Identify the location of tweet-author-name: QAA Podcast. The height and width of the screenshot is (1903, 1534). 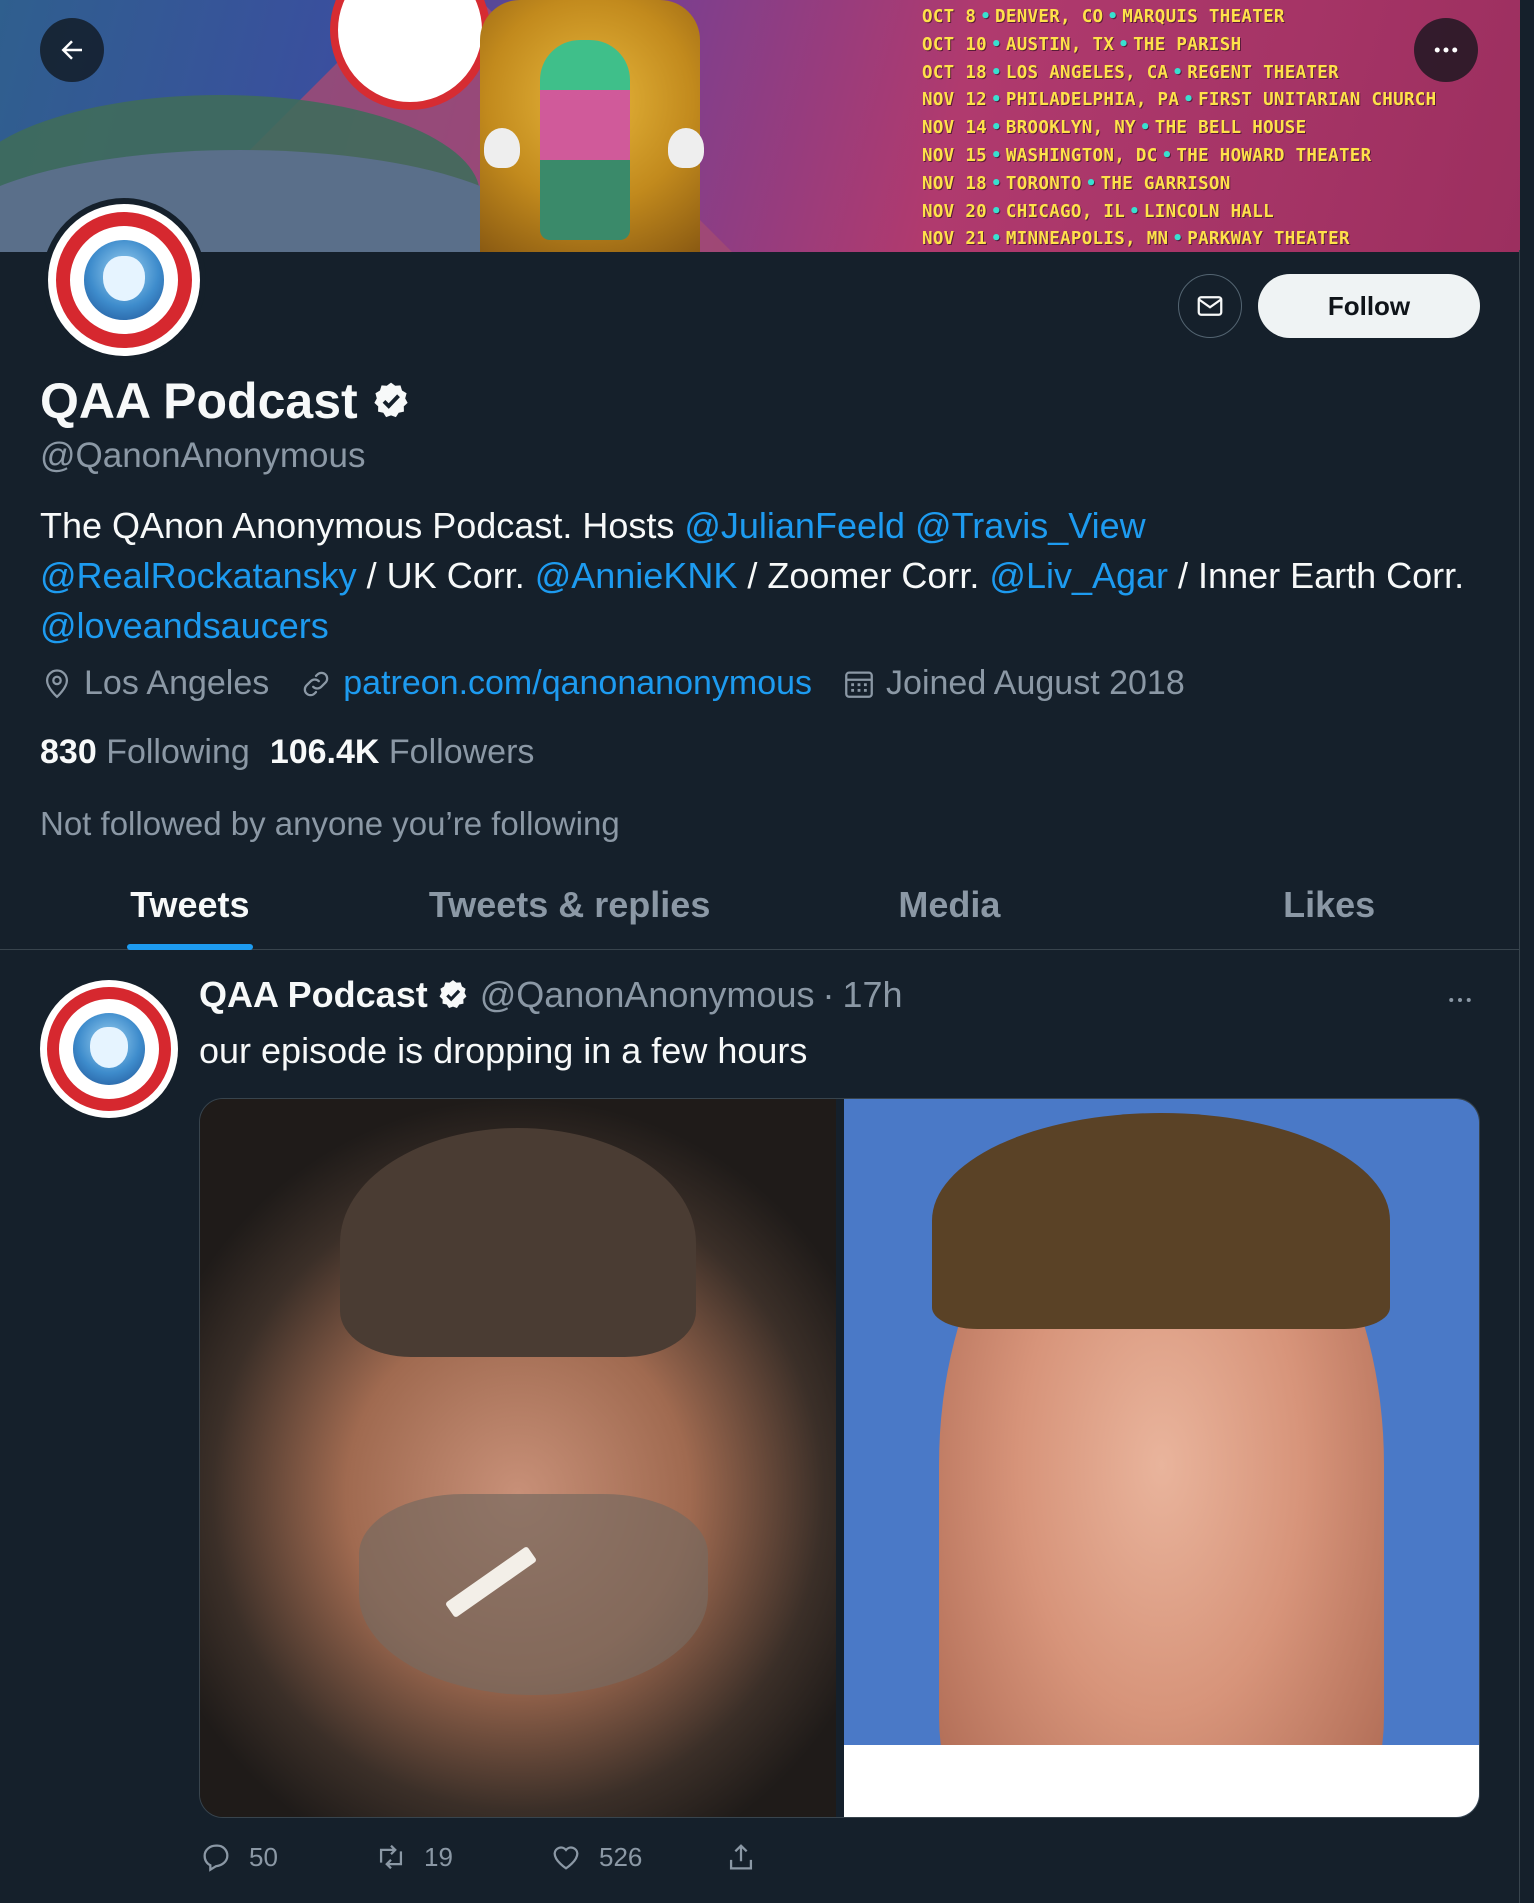
(313, 995).